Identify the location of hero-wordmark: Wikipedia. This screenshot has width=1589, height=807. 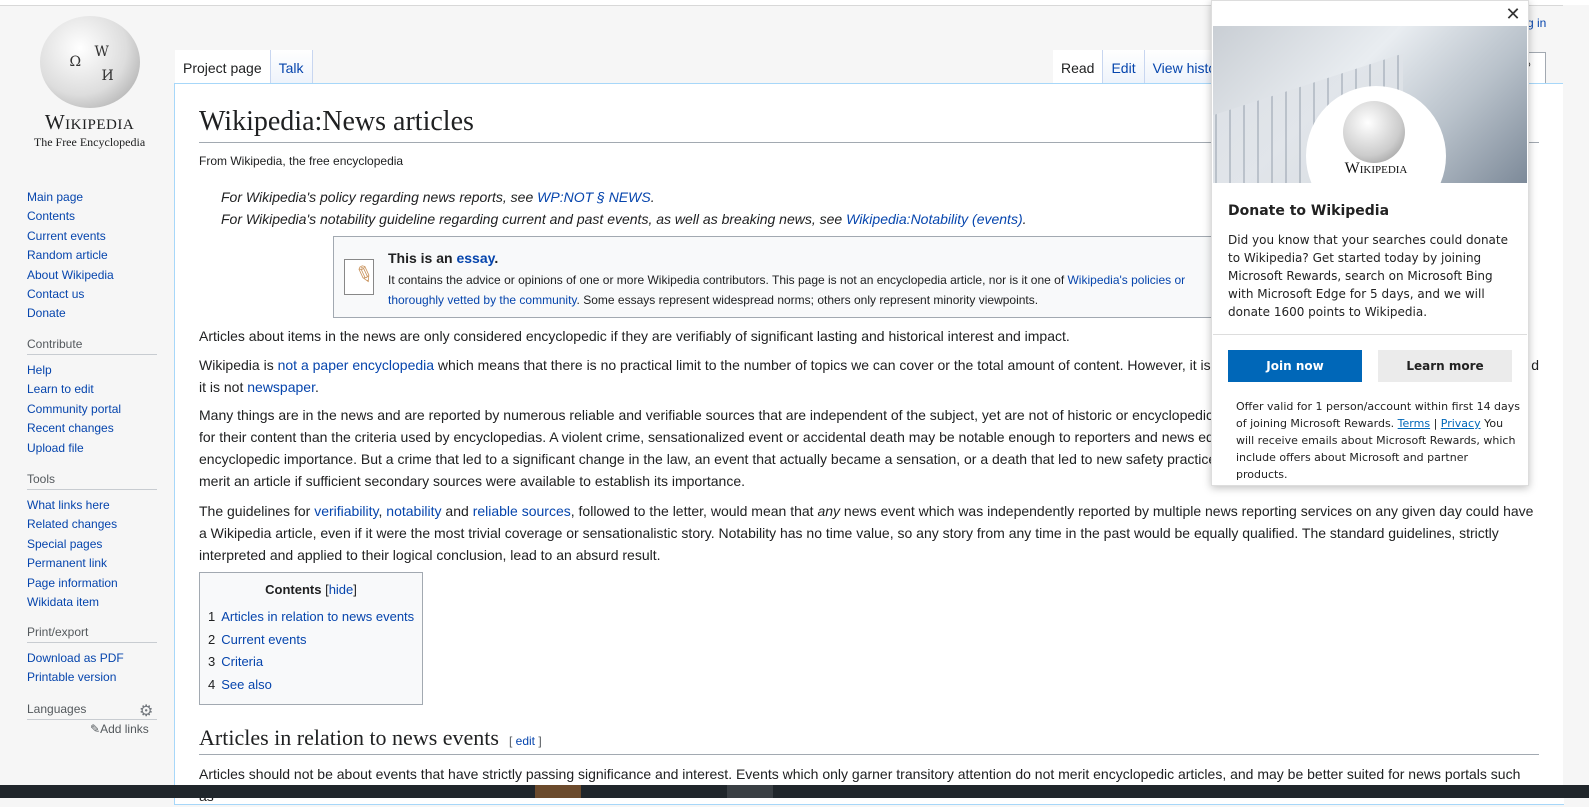
(1376, 168).